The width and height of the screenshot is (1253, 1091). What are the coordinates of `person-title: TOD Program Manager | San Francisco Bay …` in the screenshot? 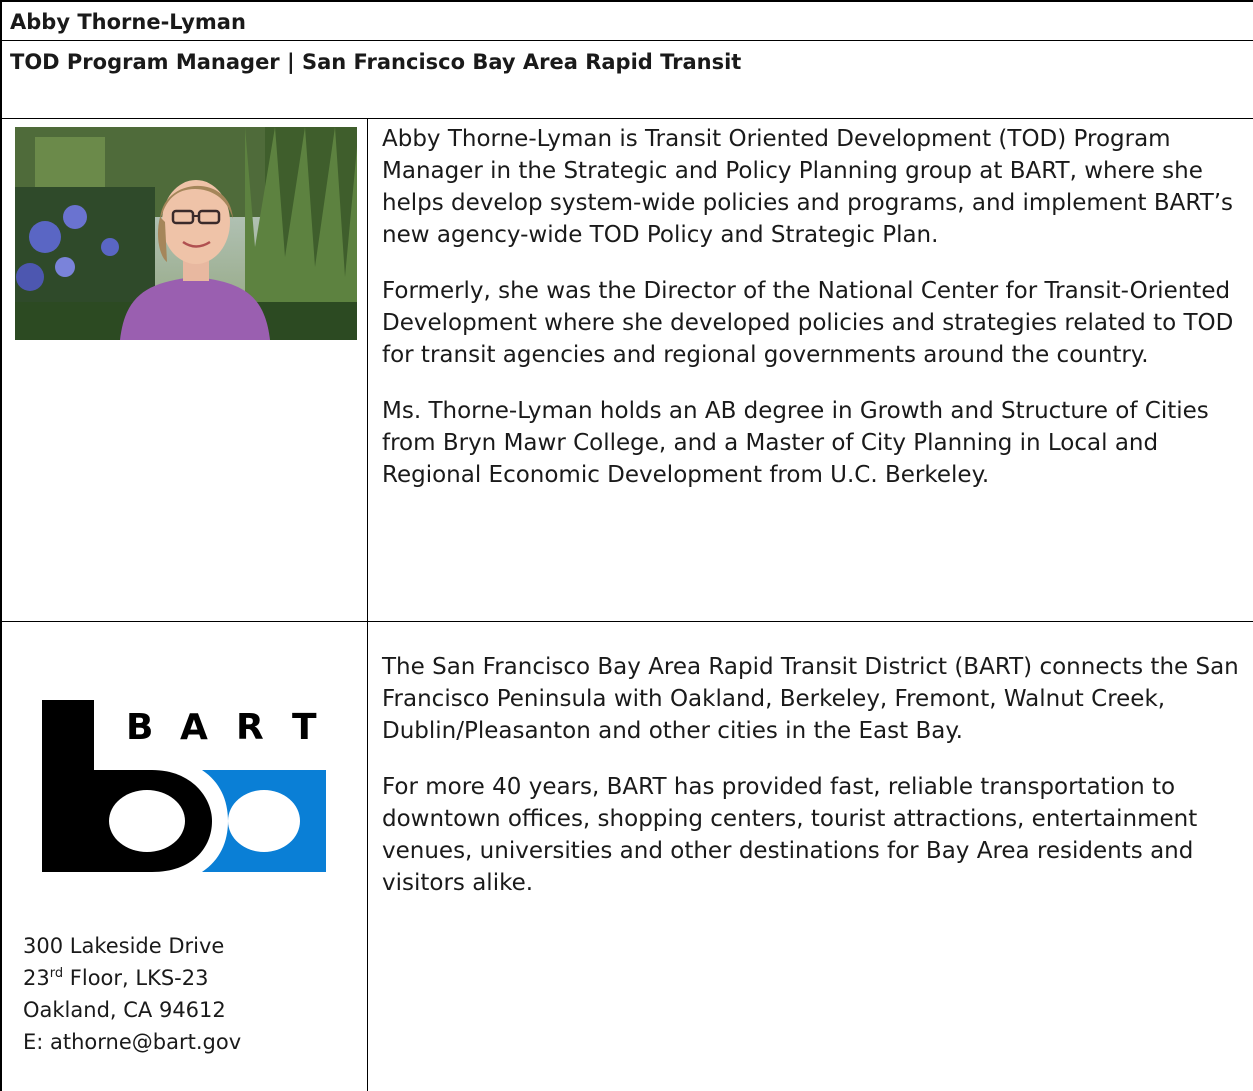 It's located at (376, 62).